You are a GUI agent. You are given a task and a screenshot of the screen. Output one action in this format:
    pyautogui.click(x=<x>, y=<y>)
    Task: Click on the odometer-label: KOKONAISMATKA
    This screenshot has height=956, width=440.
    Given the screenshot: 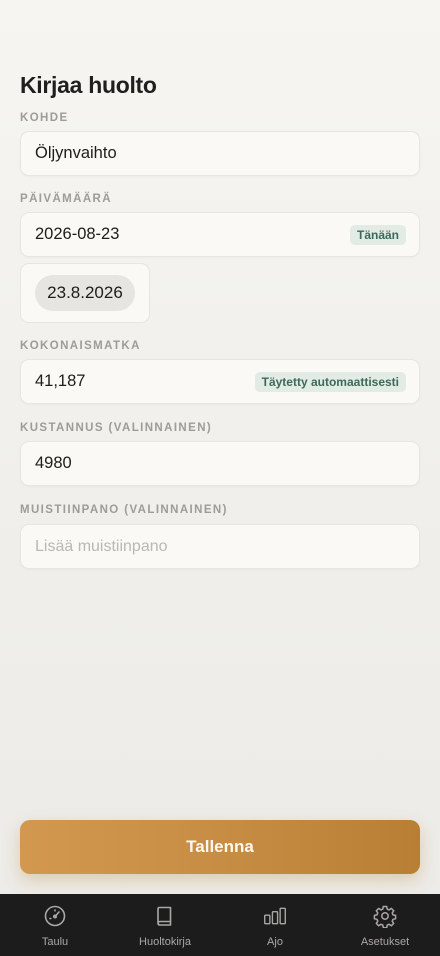 What is the action you would take?
    pyautogui.click(x=80, y=346)
    